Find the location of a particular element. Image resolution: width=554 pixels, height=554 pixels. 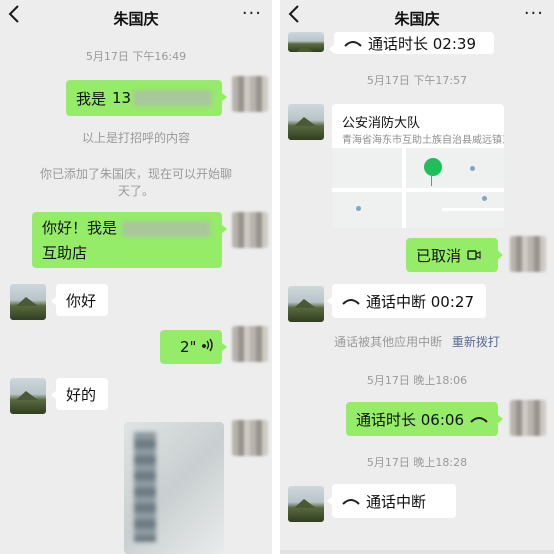

photo-content is located at coordinates (145, 487).